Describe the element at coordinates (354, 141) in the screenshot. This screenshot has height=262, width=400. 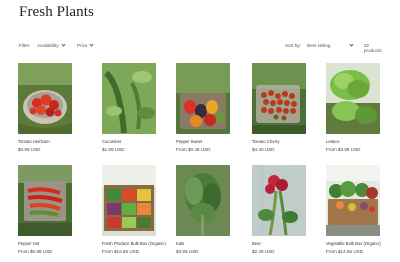
I see `product-name: Lettuce` at that location.